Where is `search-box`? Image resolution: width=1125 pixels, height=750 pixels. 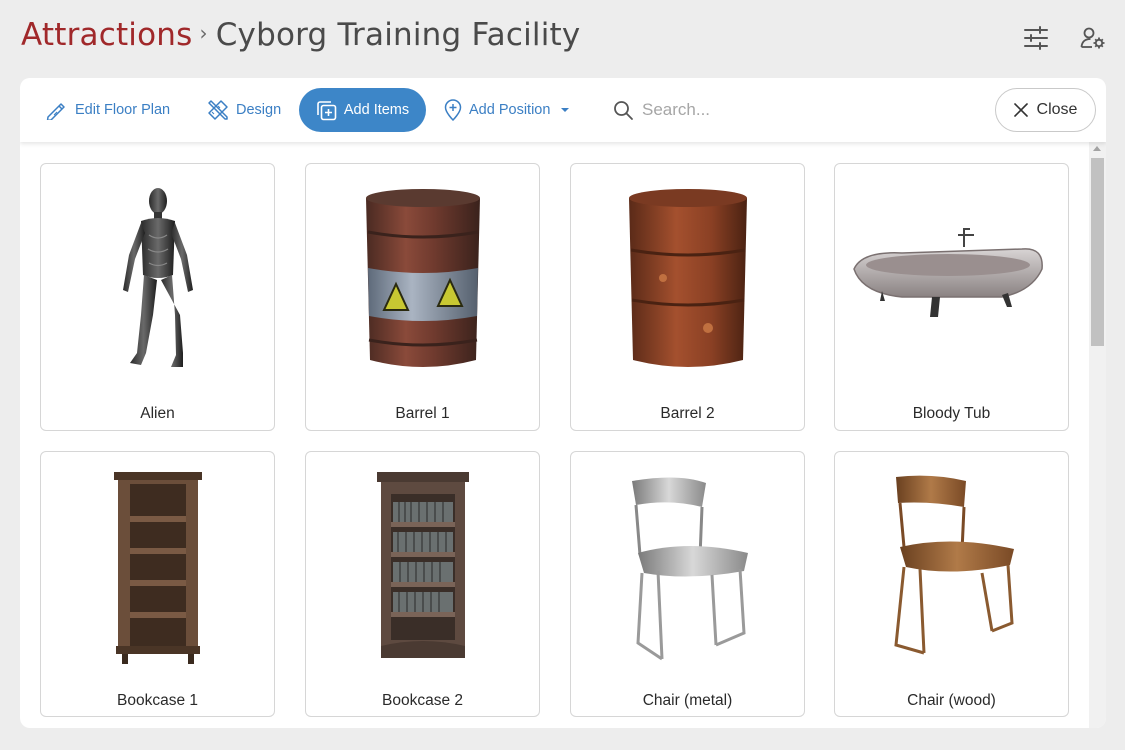
search-box is located at coordinates (712, 110).